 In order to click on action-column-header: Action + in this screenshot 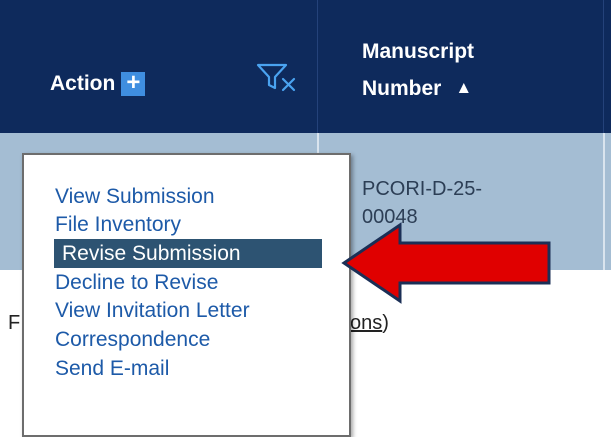, I will do `click(98, 83)`.